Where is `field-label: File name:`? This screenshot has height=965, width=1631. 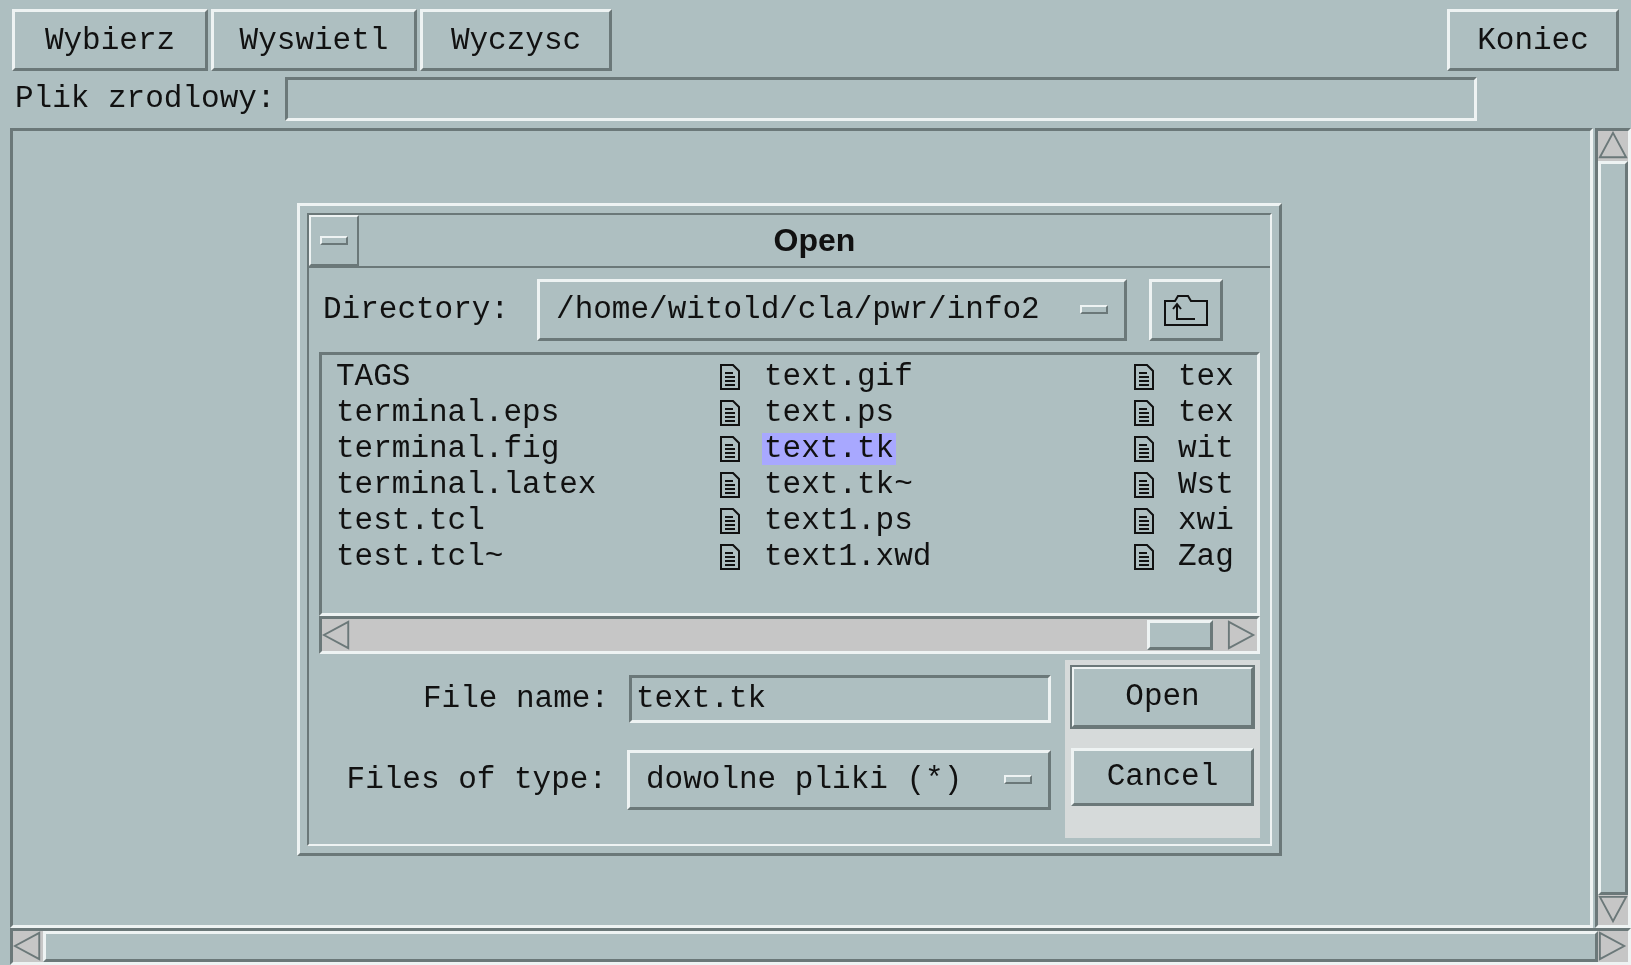 field-label: File name: is located at coordinates (515, 699).